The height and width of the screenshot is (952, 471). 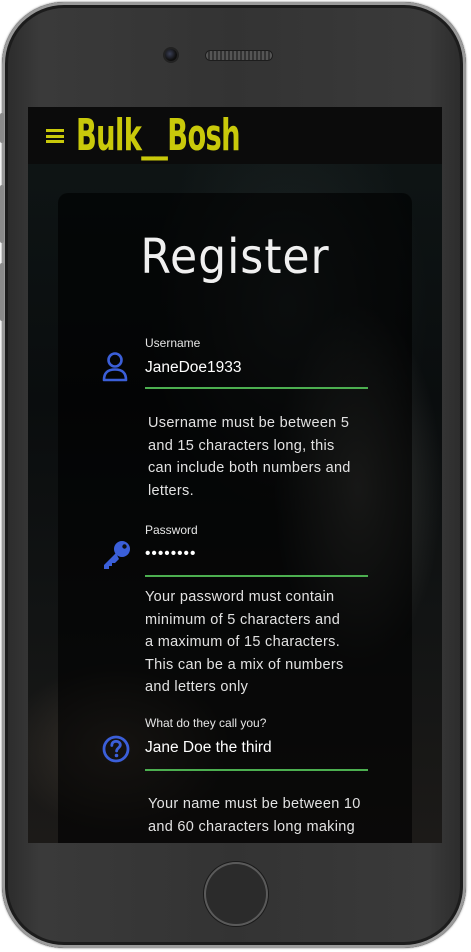 I want to click on name-label: What do they call you?, so click(x=206, y=723).